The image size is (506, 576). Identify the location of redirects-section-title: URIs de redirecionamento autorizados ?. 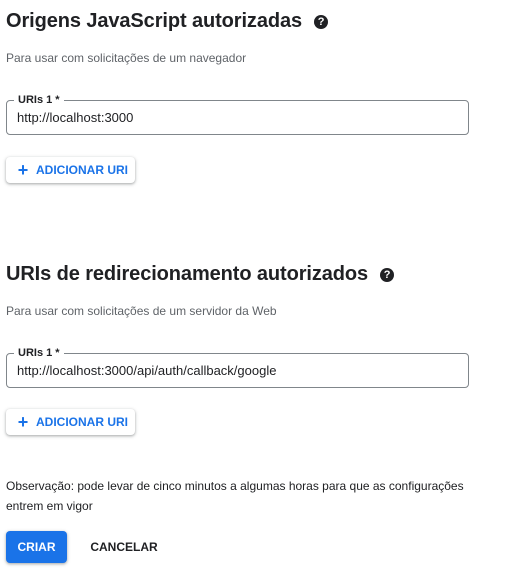
(200, 274).